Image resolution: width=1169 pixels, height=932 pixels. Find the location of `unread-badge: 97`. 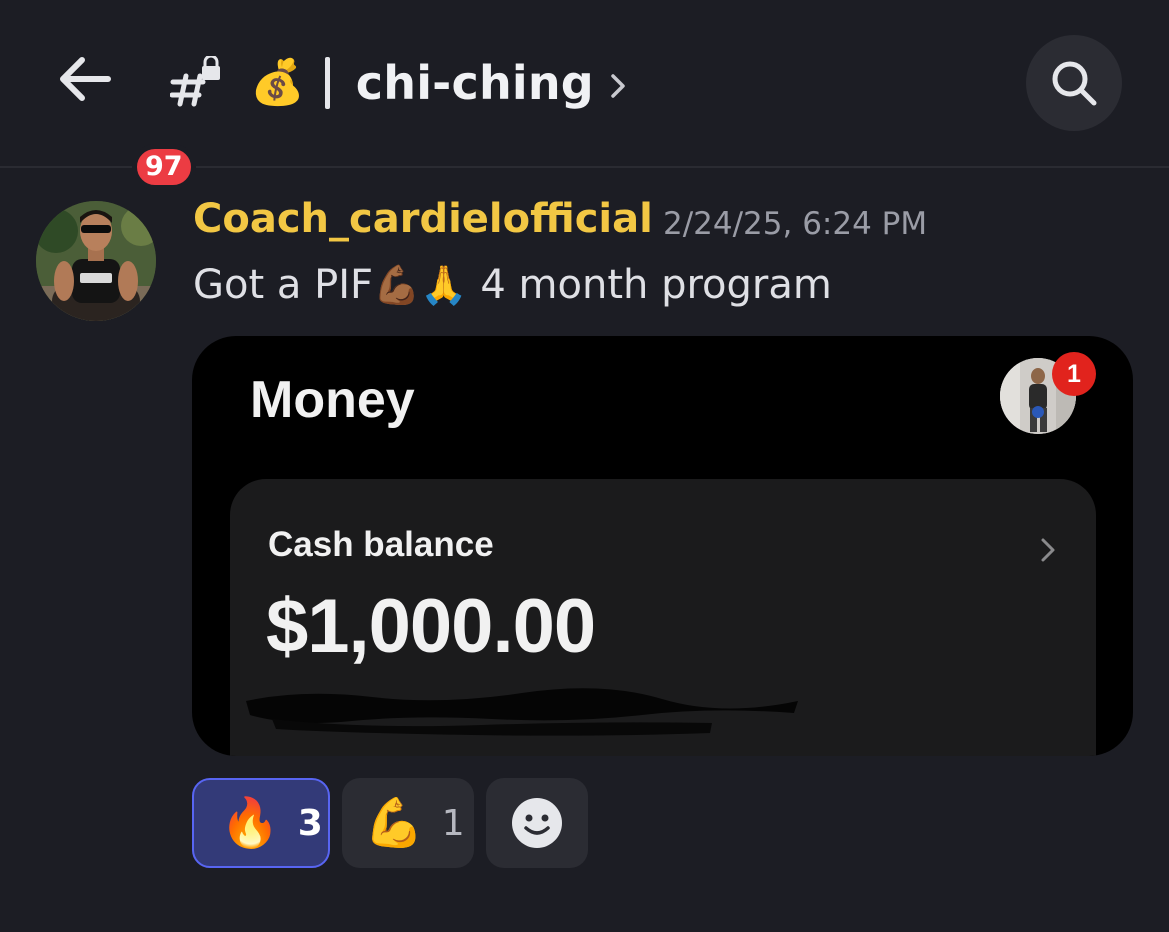

unread-badge: 97 is located at coordinates (164, 167).